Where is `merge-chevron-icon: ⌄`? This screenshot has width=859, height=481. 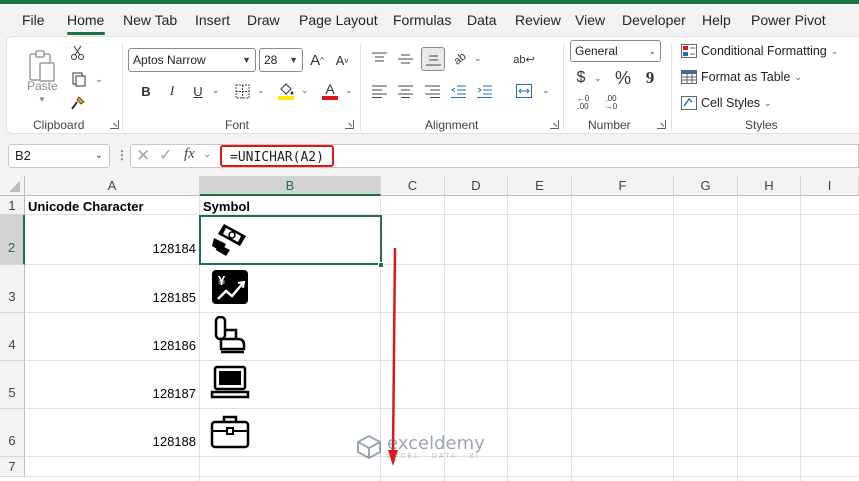 merge-chevron-icon: ⌄ is located at coordinates (546, 90).